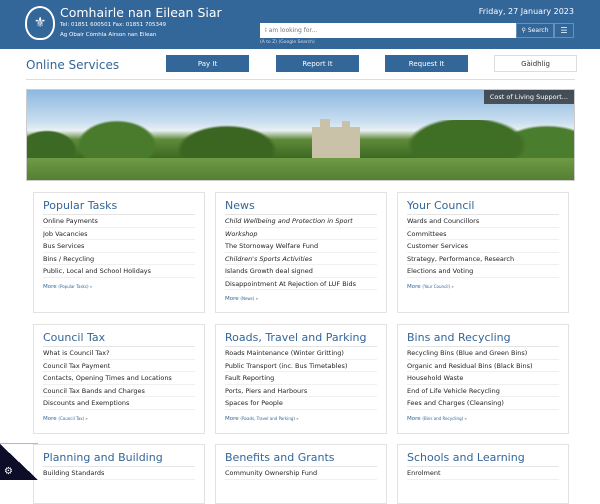  I want to click on pay-it-button: Pay It, so click(207, 63).